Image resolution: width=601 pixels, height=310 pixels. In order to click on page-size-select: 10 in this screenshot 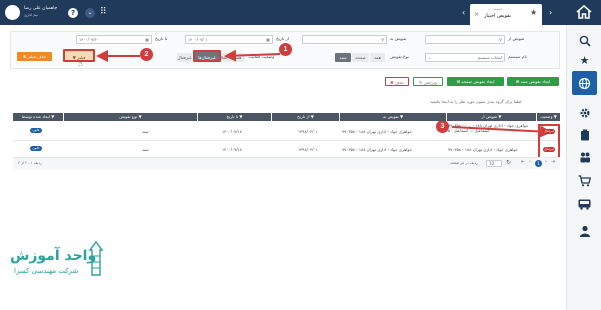, I will do `click(494, 163)`.